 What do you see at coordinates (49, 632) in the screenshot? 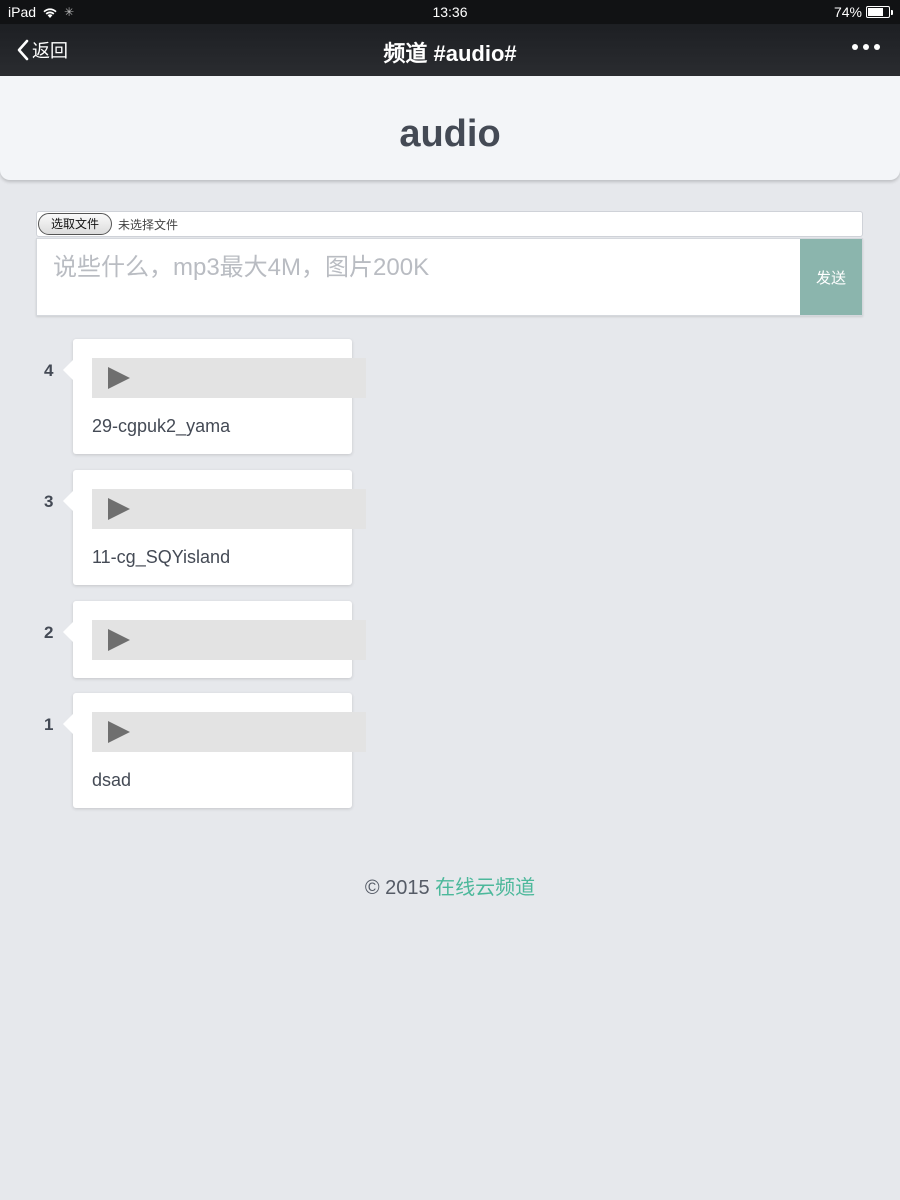
I see `post-number: 2` at bounding box center [49, 632].